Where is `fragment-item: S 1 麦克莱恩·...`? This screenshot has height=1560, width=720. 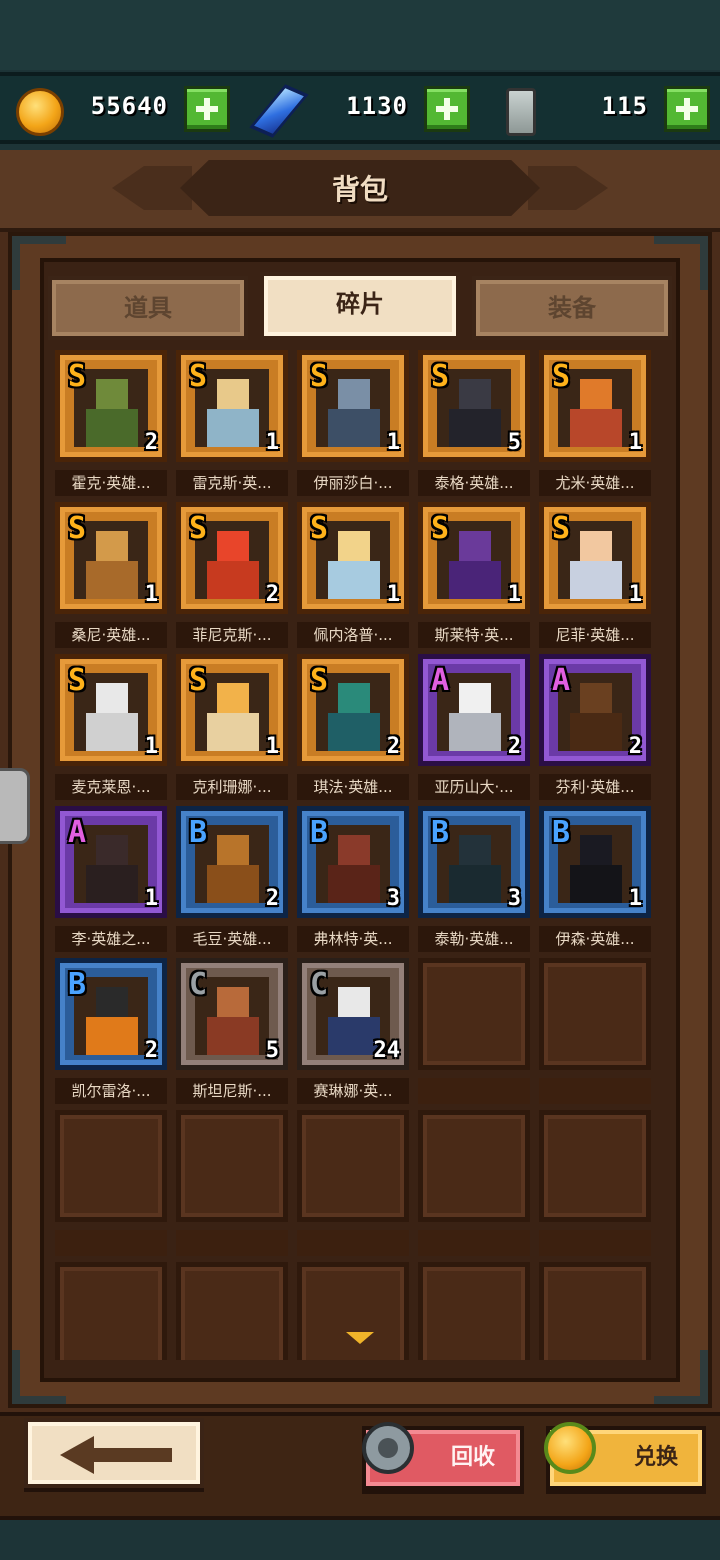
fragment-item: S 1 麦克莱恩·... is located at coordinates (111, 727).